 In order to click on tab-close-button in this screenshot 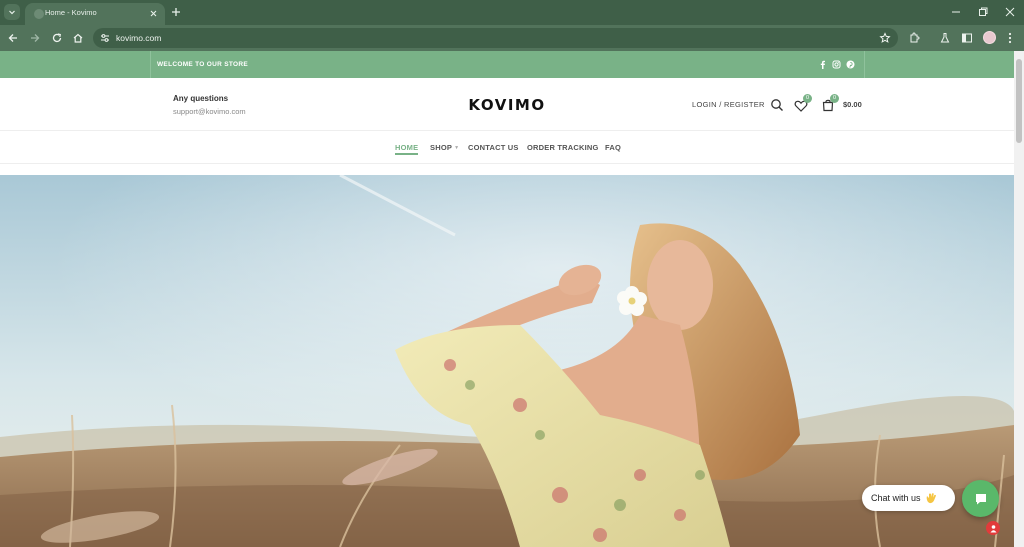, I will do `click(153, 13)`.